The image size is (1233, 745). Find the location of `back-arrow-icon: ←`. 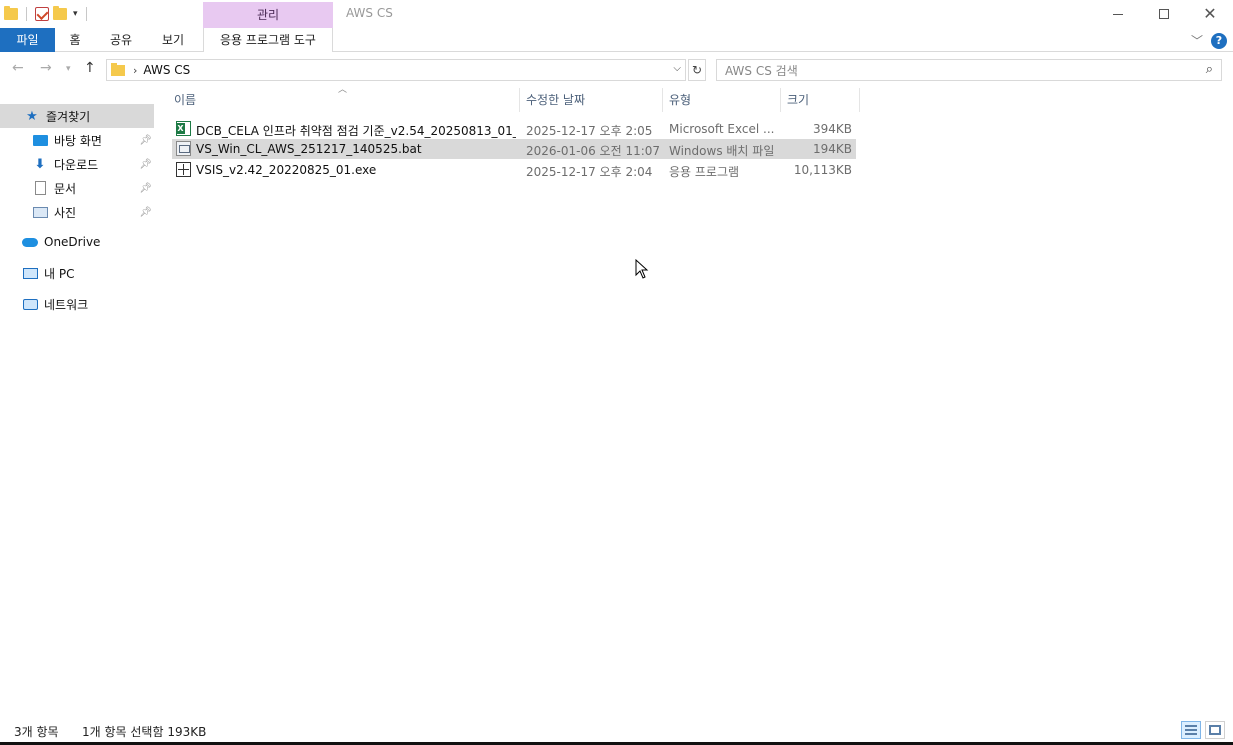

back-arrow-icon: ← is located at coordinates (18, 68).